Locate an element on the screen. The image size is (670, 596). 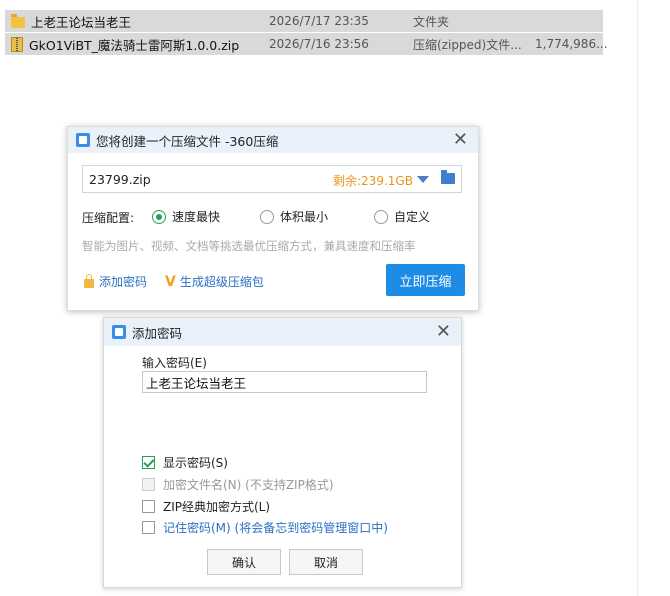
file-name-cell: GkO1ViBT_魔法骑士雷阿斯1.0.0.zip is located at coordinates (125, 44).